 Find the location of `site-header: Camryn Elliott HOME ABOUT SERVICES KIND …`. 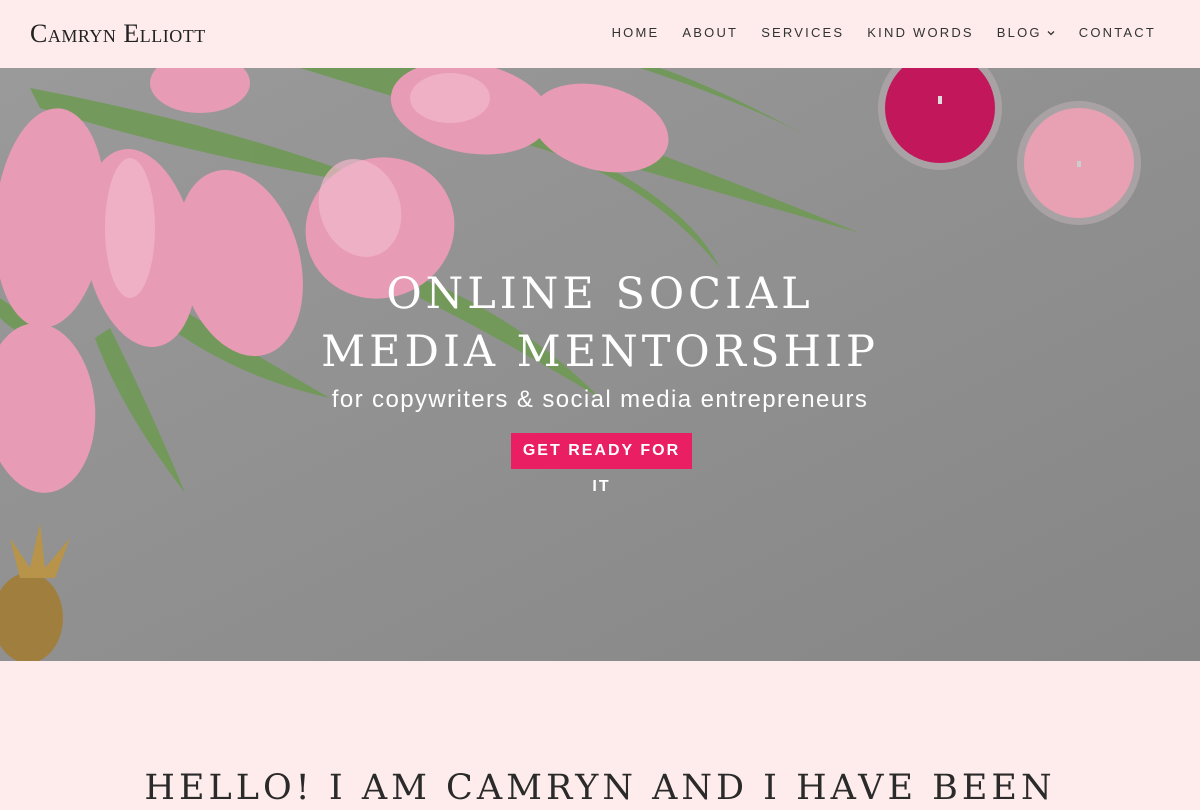

site-header: Camryn Elliott HOME ABOUT SERVICES KIND … is located at coordinates (600, 34).